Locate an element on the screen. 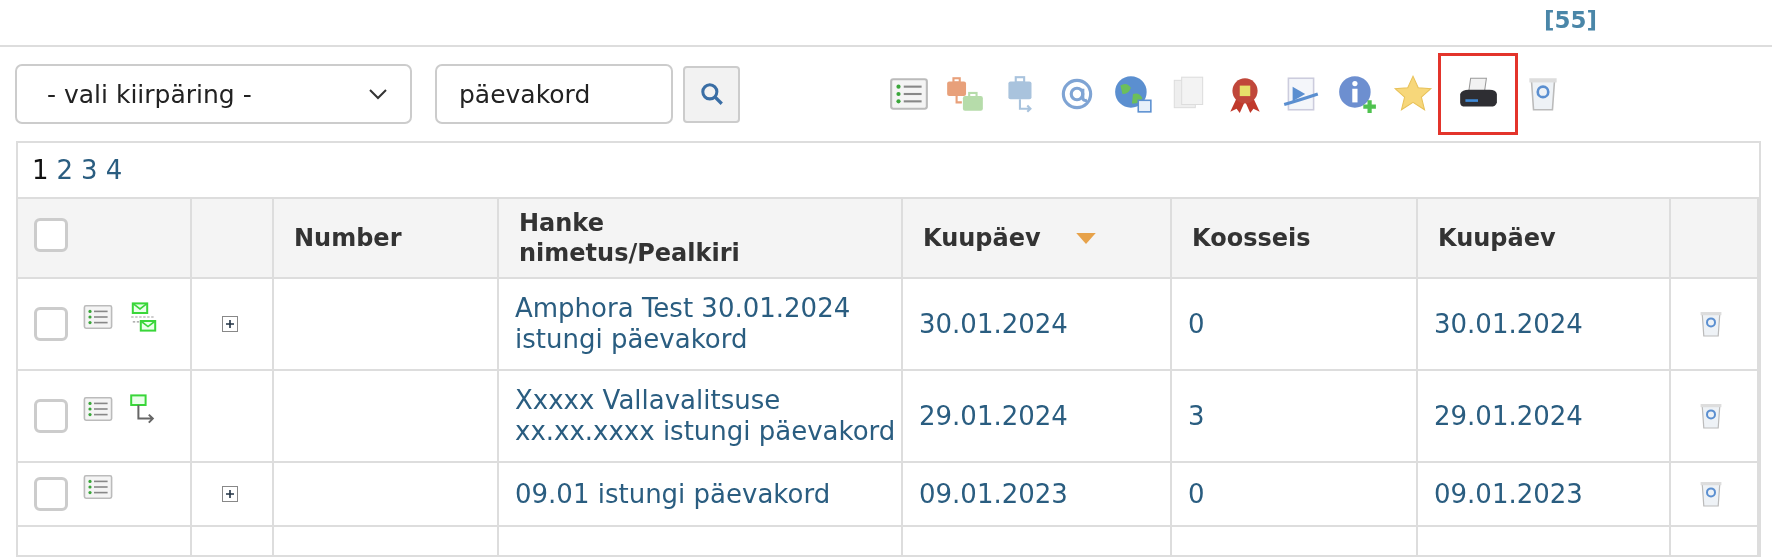 The height and width of the screenshot is (560, 1772). column-header: Number is located at coordinates (348, 238).